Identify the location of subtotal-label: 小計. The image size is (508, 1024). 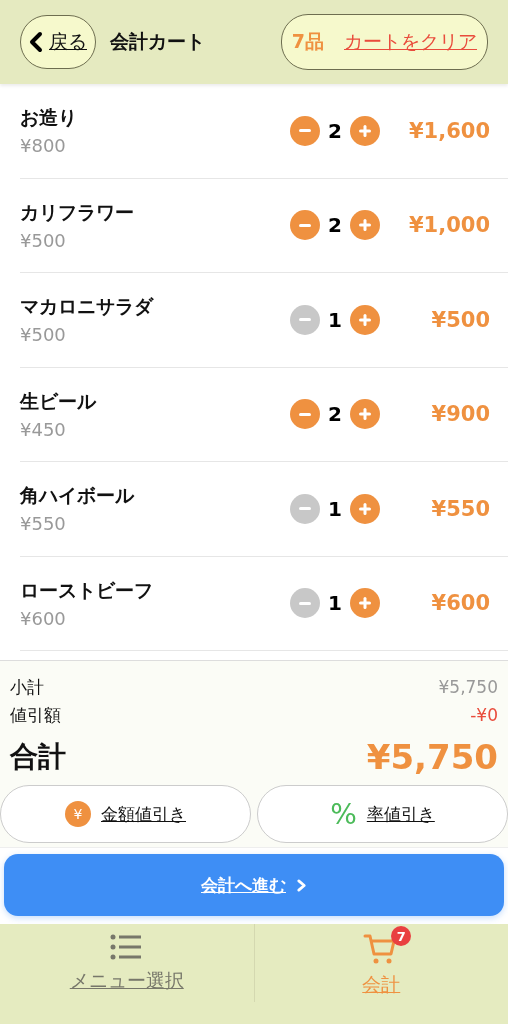
(27, 687).